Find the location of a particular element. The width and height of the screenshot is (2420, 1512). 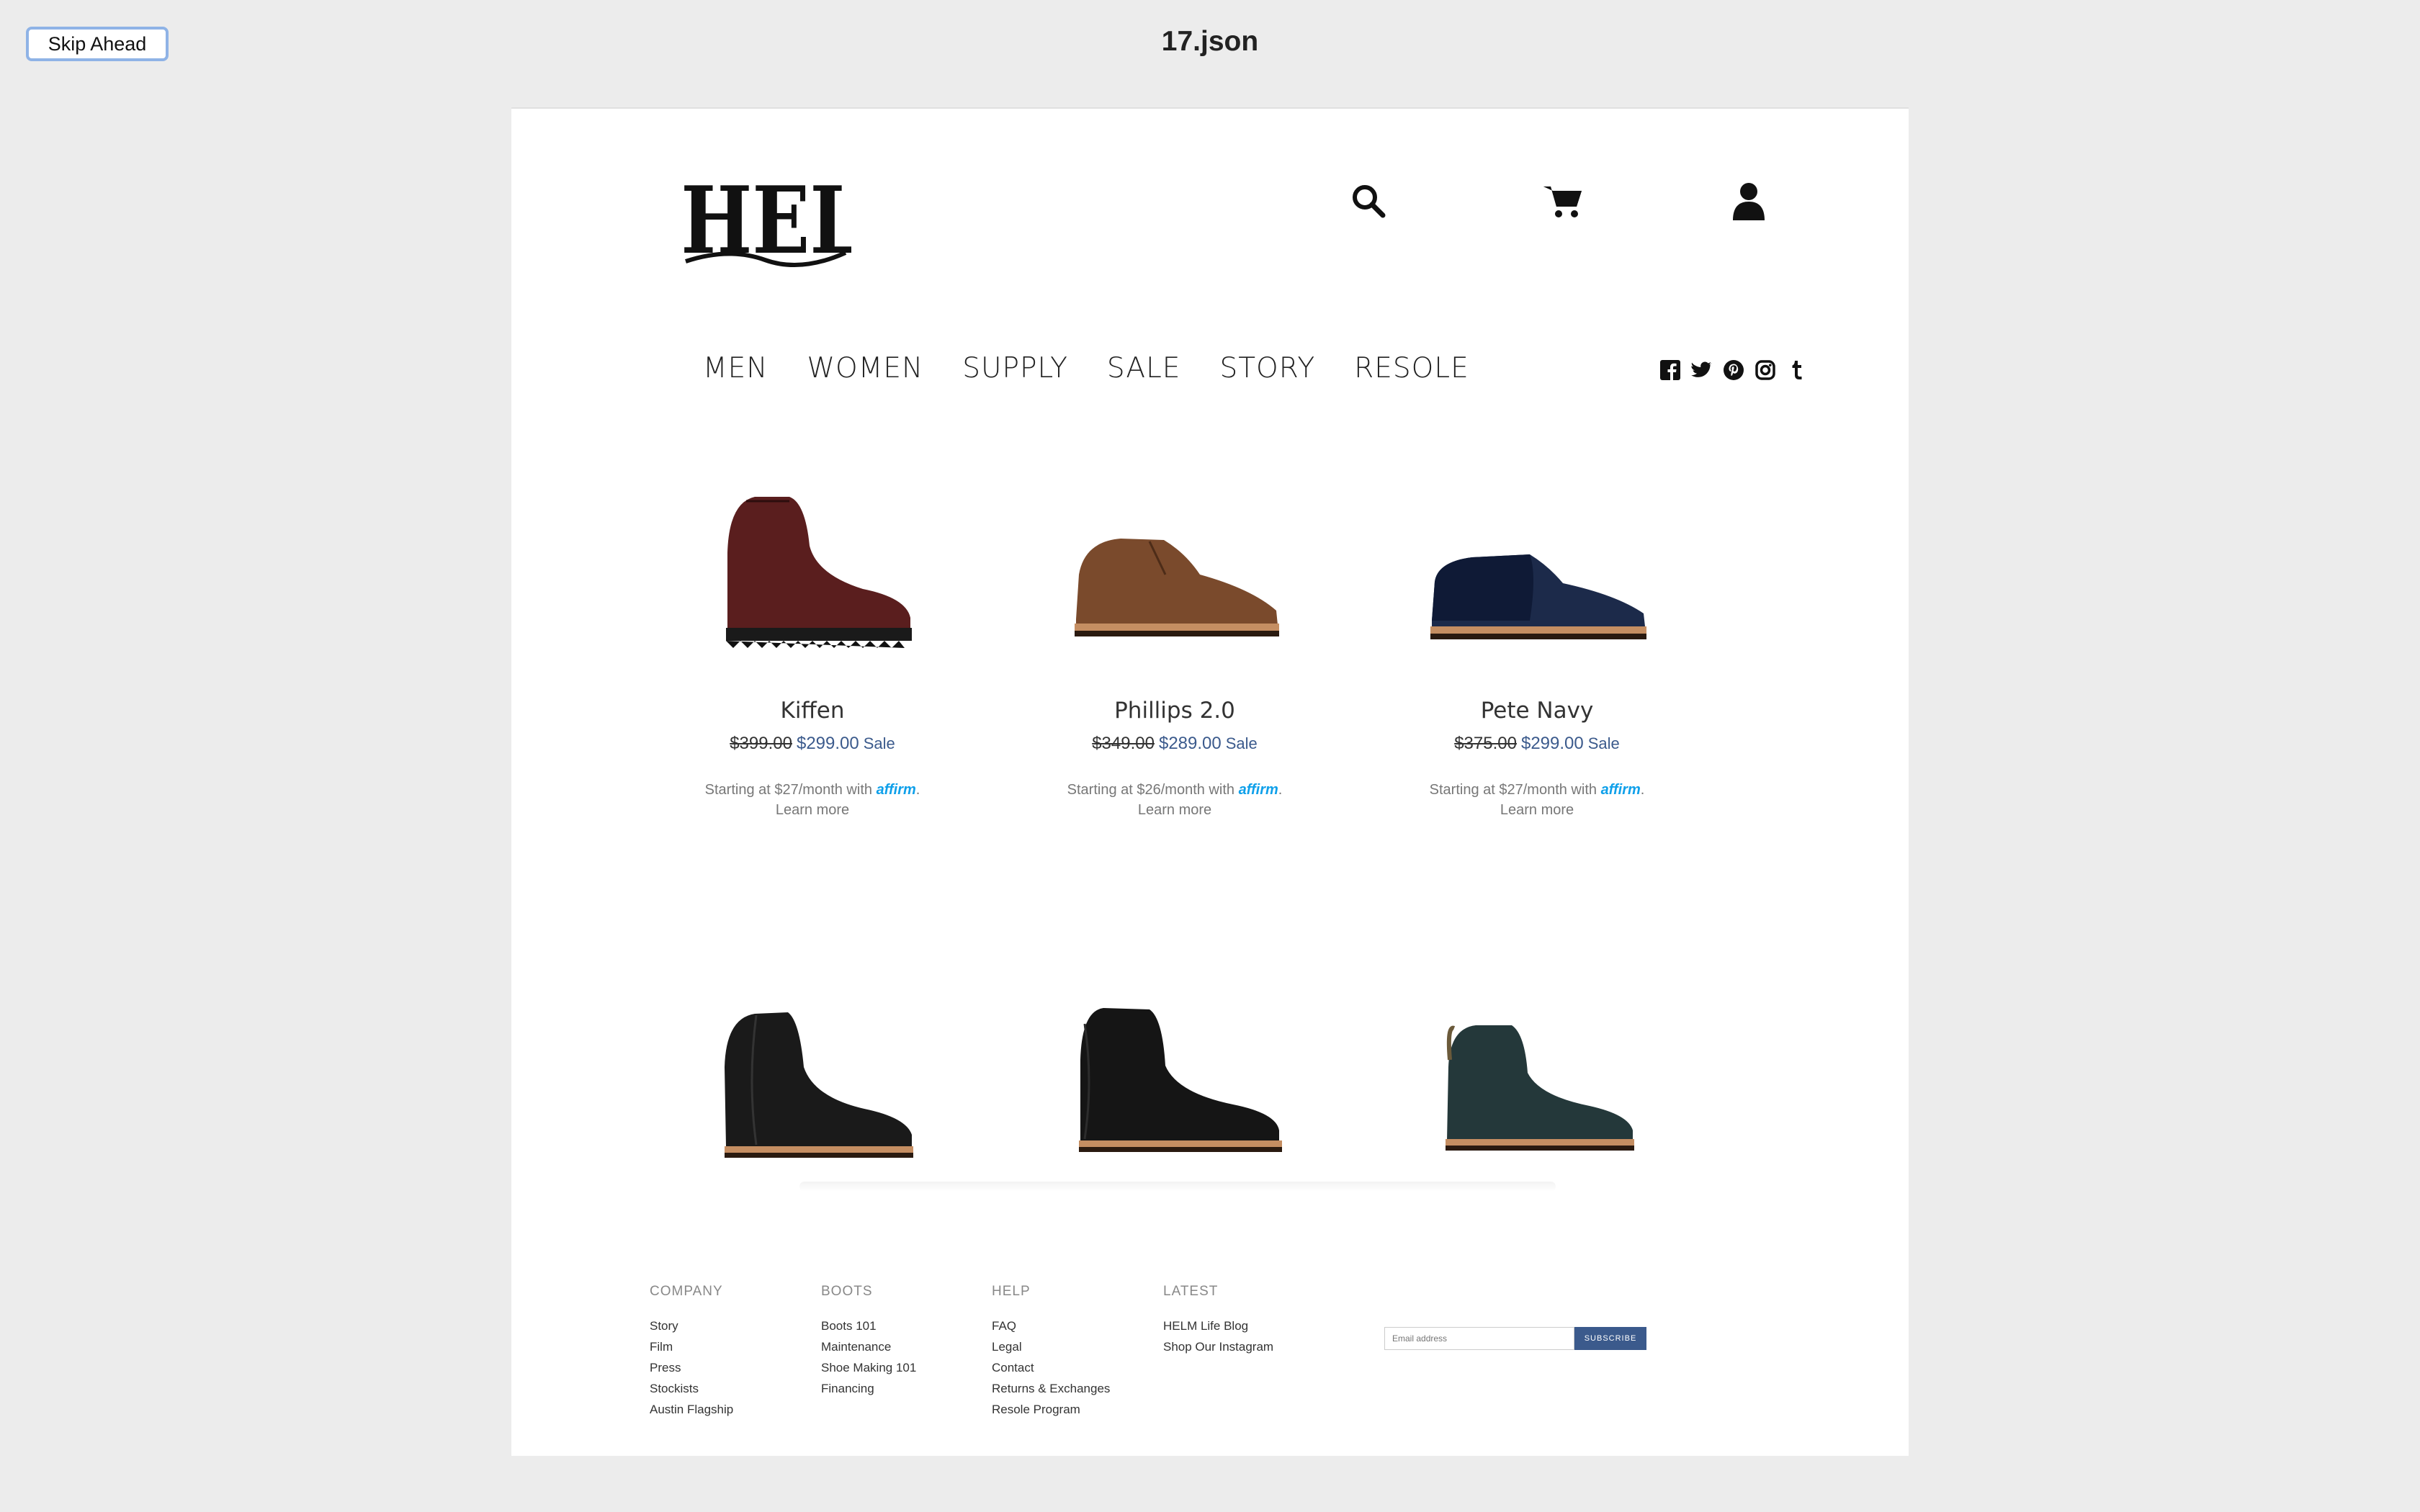

subscribe-button: SUBSCRIBE is located at coordinates (1610, 1338).